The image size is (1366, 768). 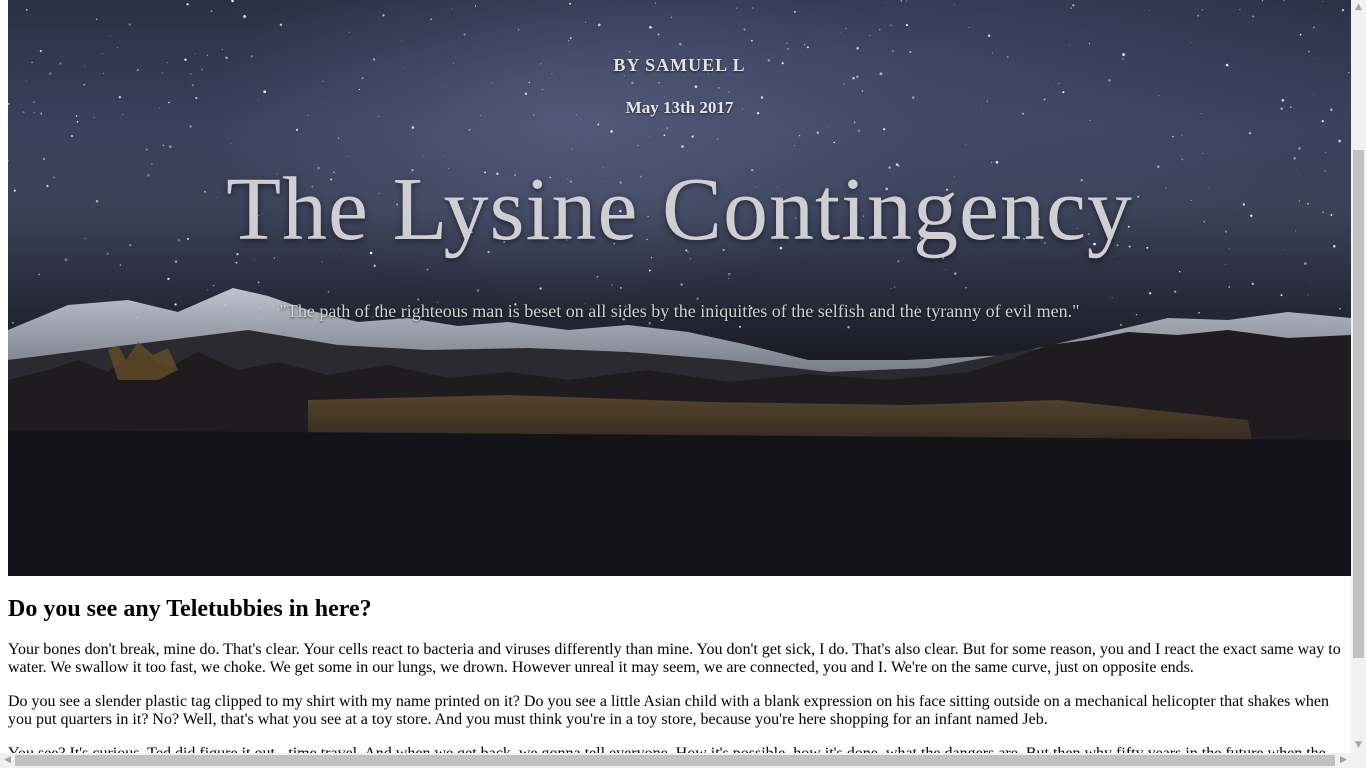 I want to click on page-title: The Lysine Contingency, so click(x=679, y=209).